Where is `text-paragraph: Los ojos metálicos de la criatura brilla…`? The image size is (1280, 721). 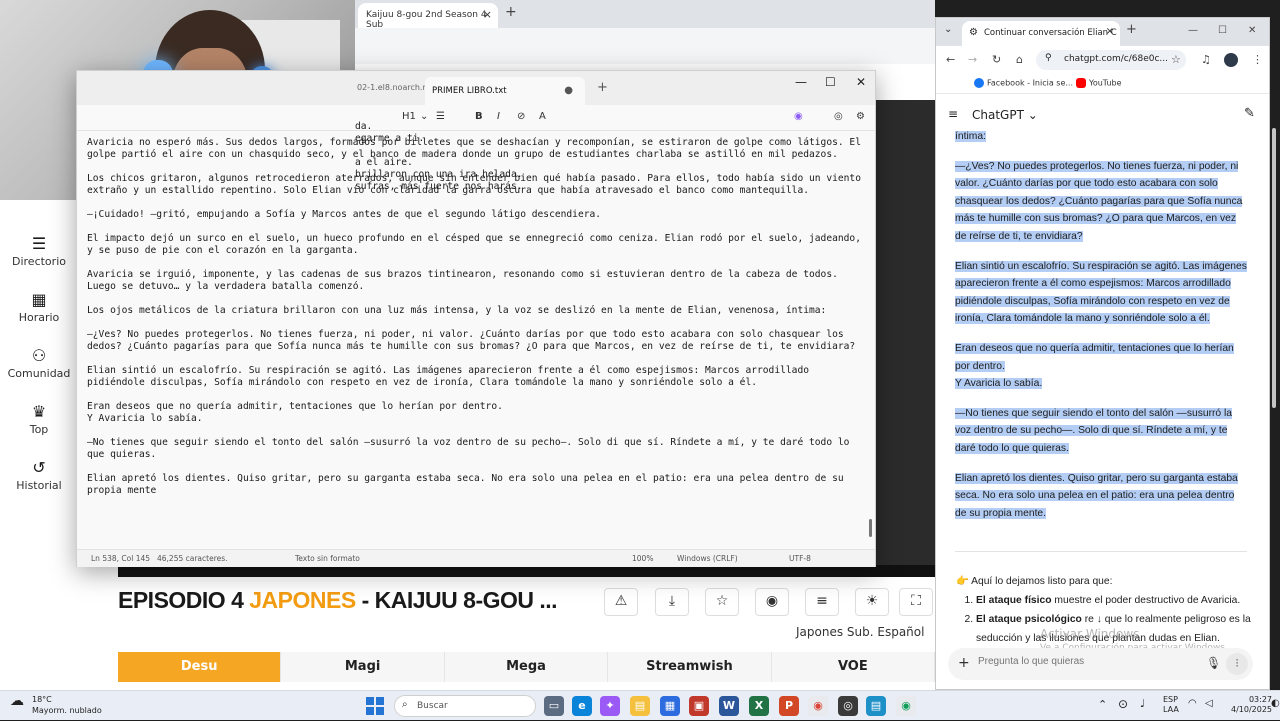 text-paragraph: Los ojos metálicos de la criatura brilla… is located at coordinates (457, 310).